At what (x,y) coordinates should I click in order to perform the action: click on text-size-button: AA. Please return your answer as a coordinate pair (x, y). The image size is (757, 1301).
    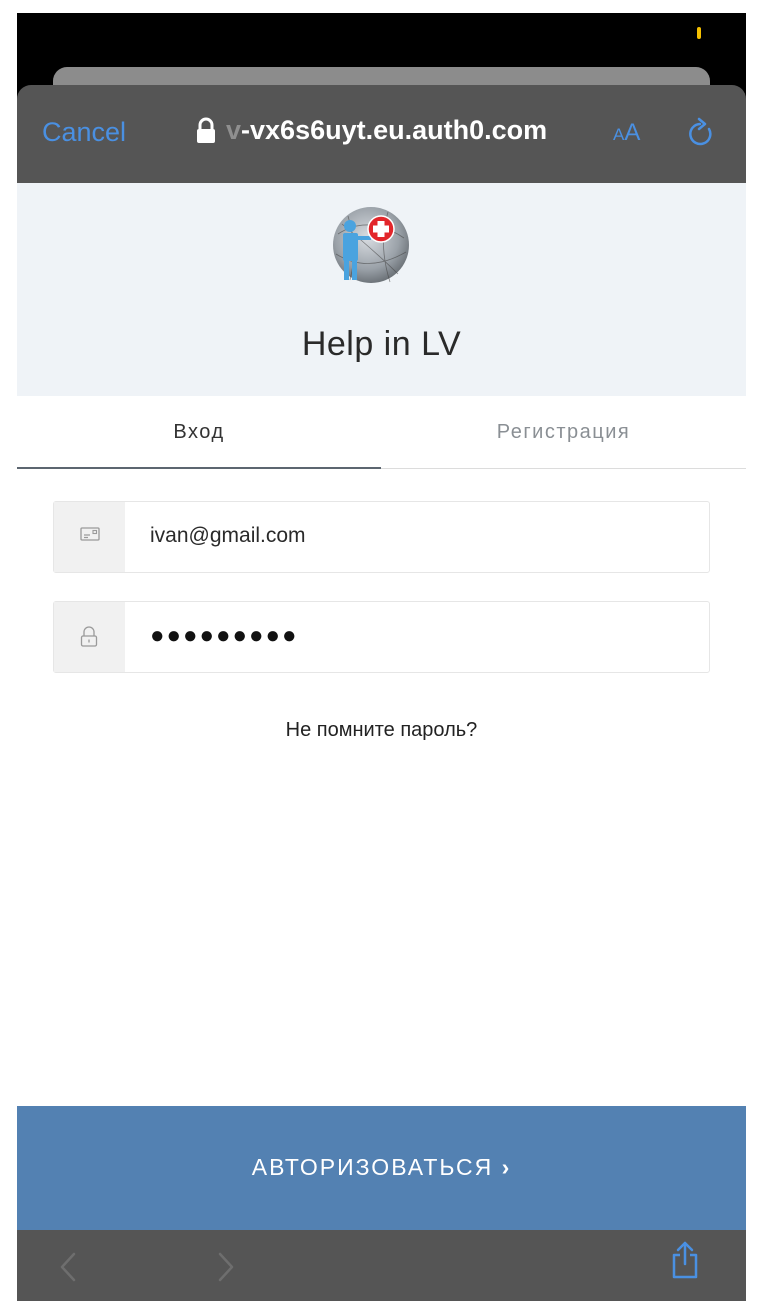
    Looking at the image, I should click on (626, 133).